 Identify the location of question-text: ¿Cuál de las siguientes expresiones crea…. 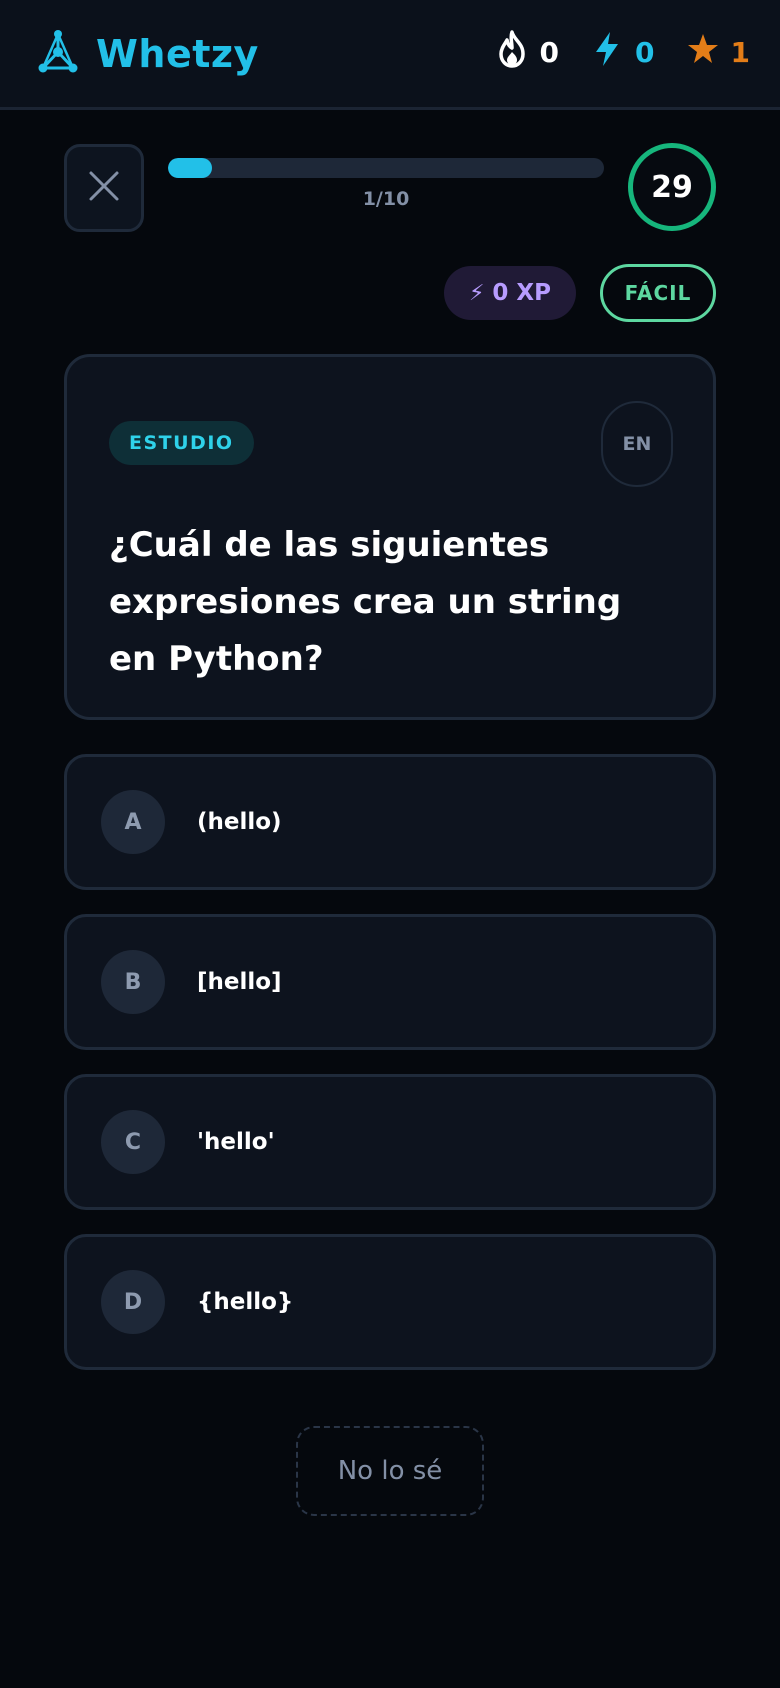
(365, 602).